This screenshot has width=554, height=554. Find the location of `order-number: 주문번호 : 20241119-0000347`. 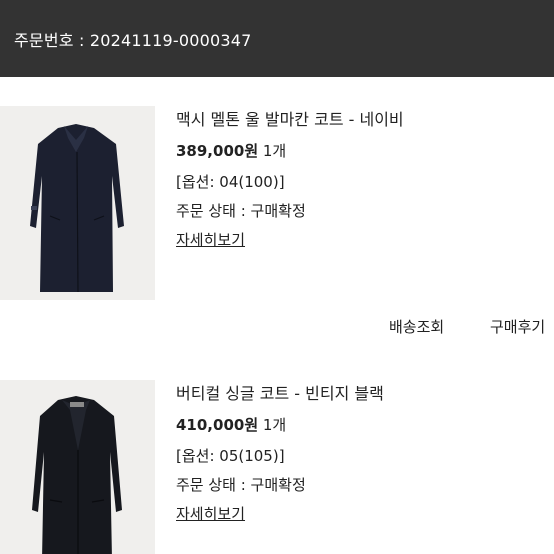

order-number: 주문번호 : 20241119-0000347 is located at coordinates (133, 40).